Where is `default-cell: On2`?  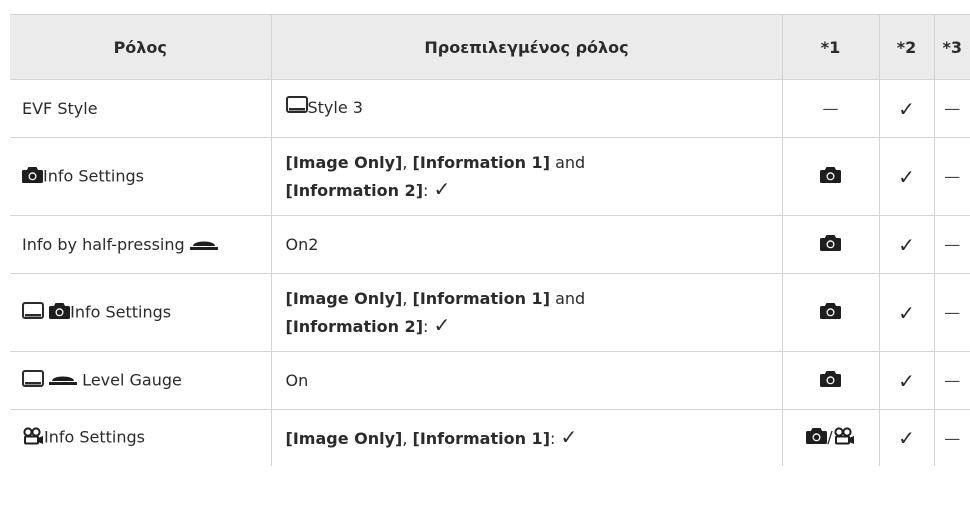
default-cell: On2 is located at coordinates (527, 244).